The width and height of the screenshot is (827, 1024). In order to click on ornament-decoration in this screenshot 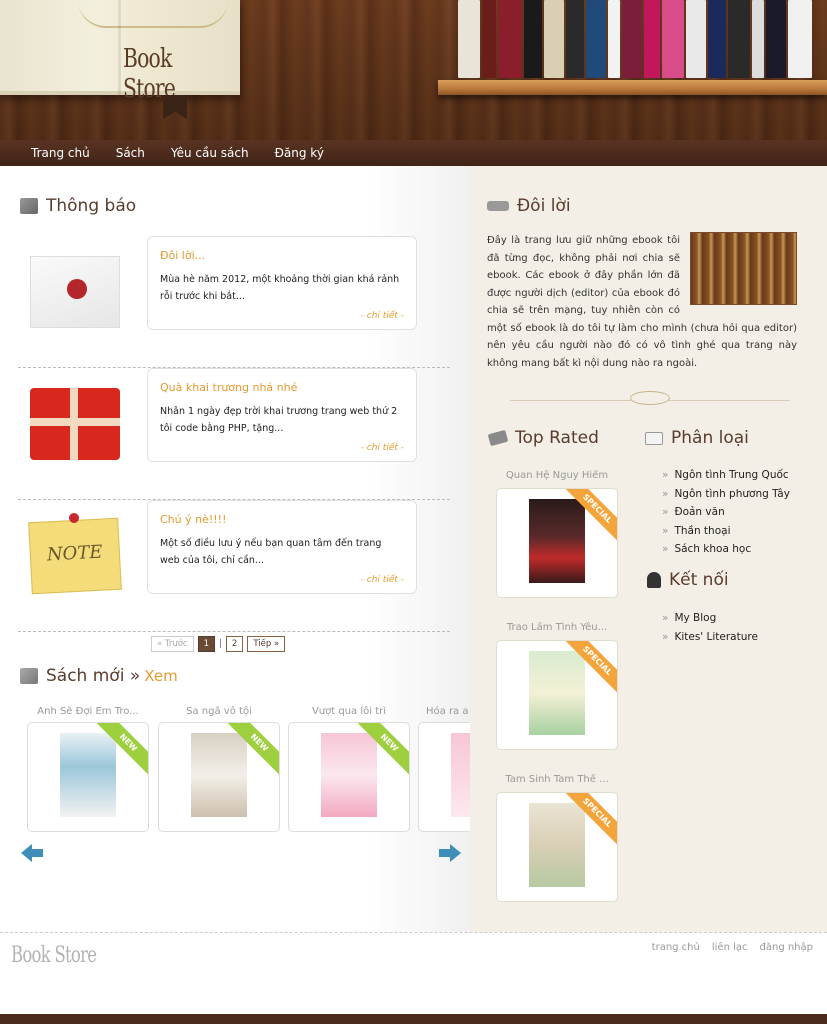, I will do `click(153, 14)`.